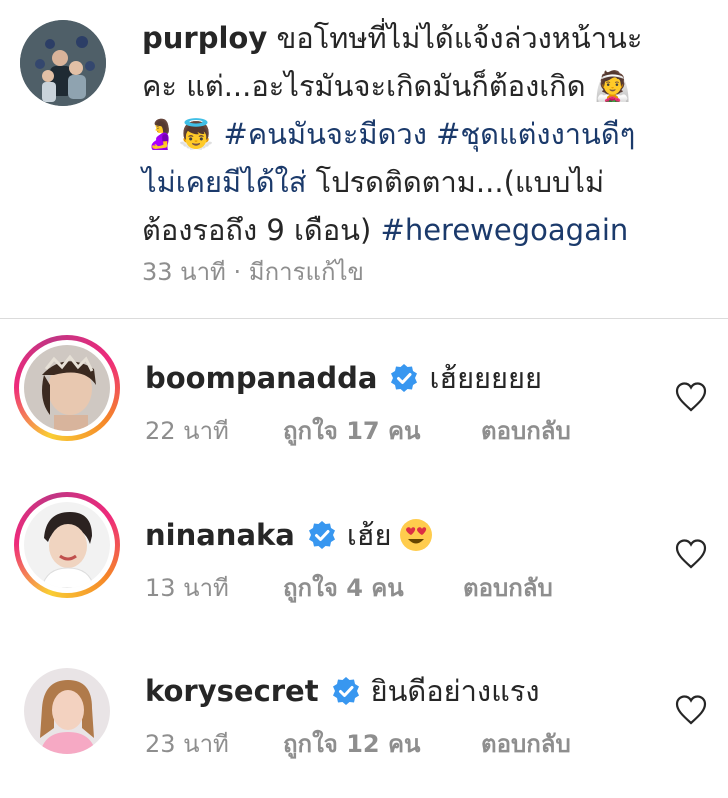  What do you see at coordinates (416, 535) in the screenshot?
I see `heart-eyes-emoji-icon` at bounding box center [416, 535].